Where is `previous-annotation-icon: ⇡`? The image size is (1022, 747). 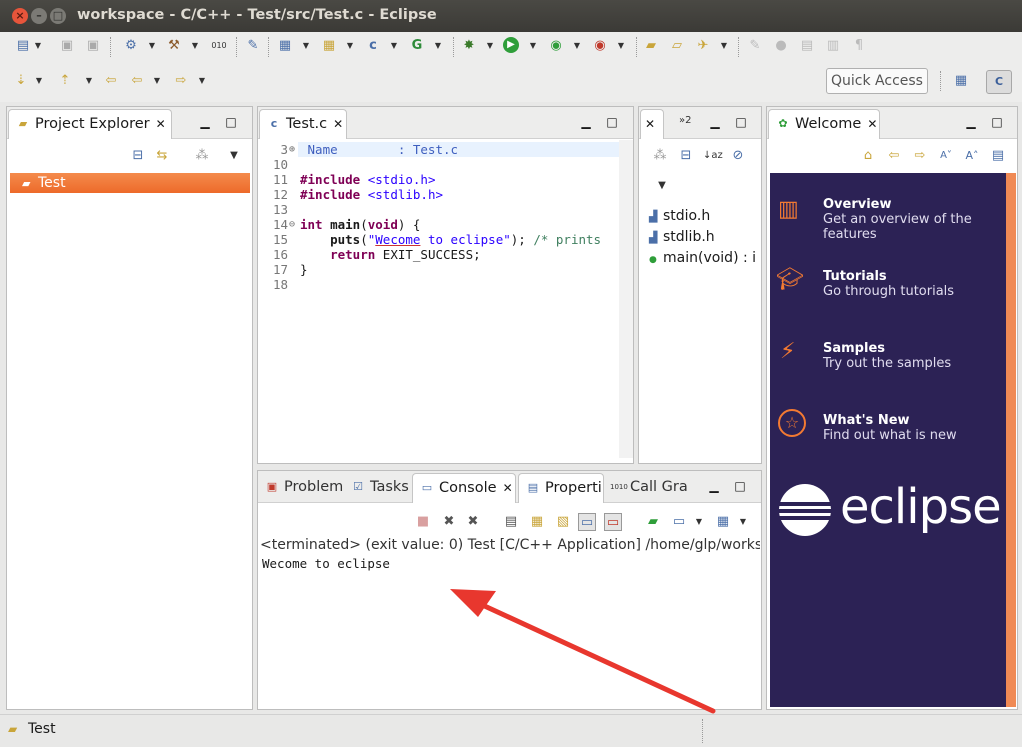
previous-annotation-icon: ⇡ is located at coordinates (65, 81).